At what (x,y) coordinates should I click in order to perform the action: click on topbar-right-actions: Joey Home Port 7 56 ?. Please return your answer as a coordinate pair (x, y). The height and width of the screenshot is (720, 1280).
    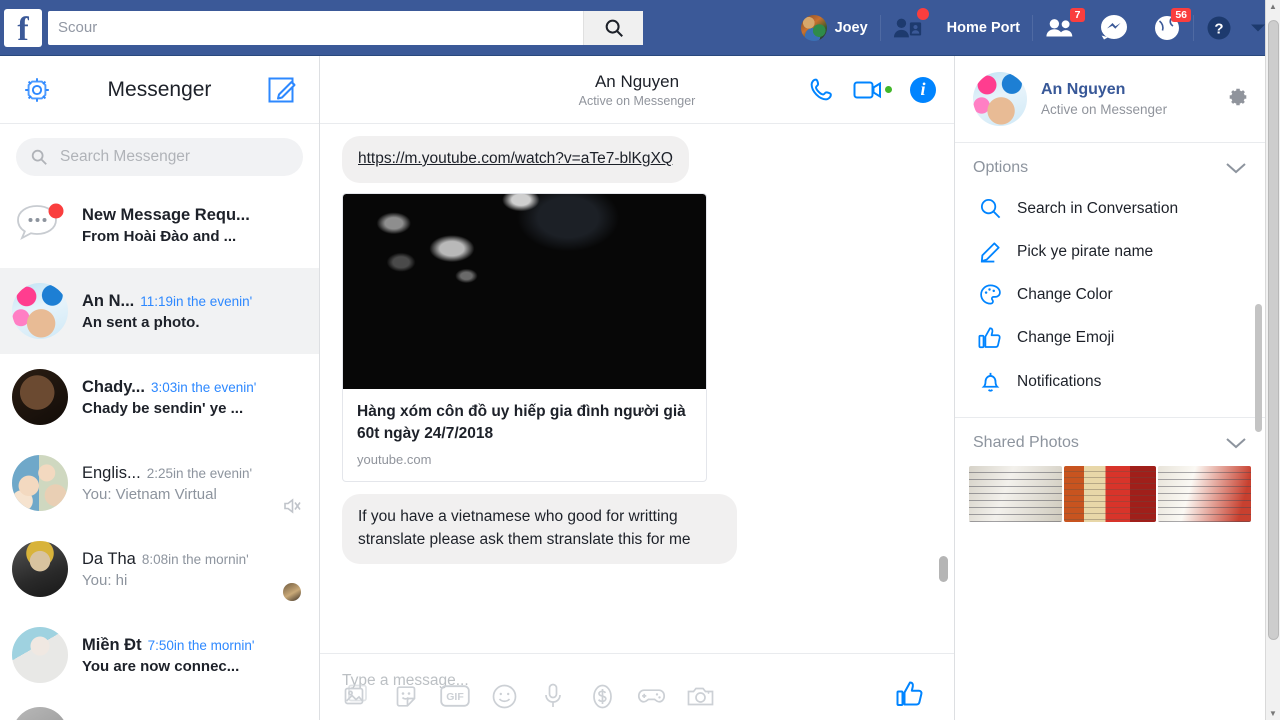
    Looking at the image, I should click on (1034, 28).